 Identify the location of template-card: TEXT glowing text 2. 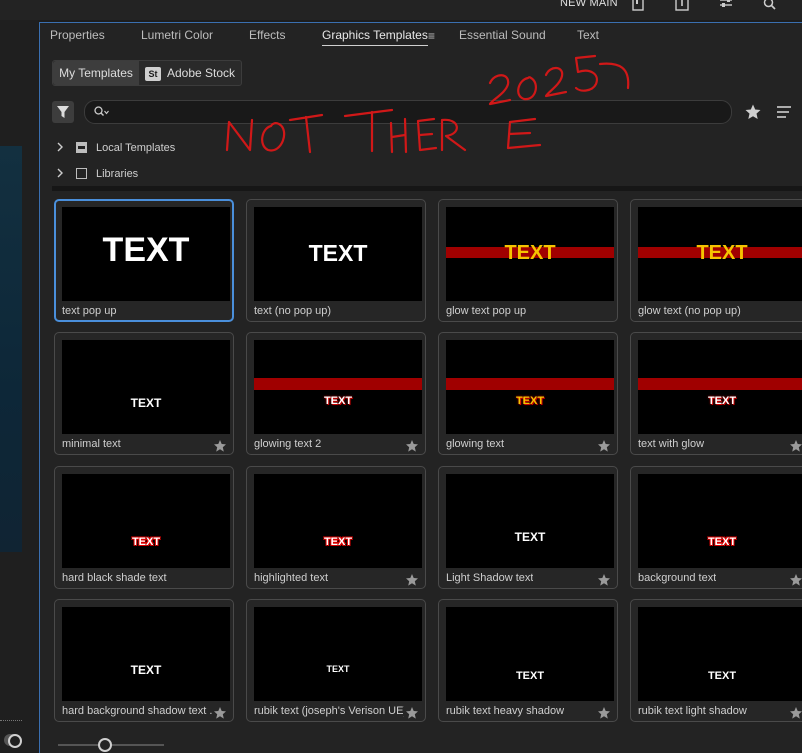
(336, 393).